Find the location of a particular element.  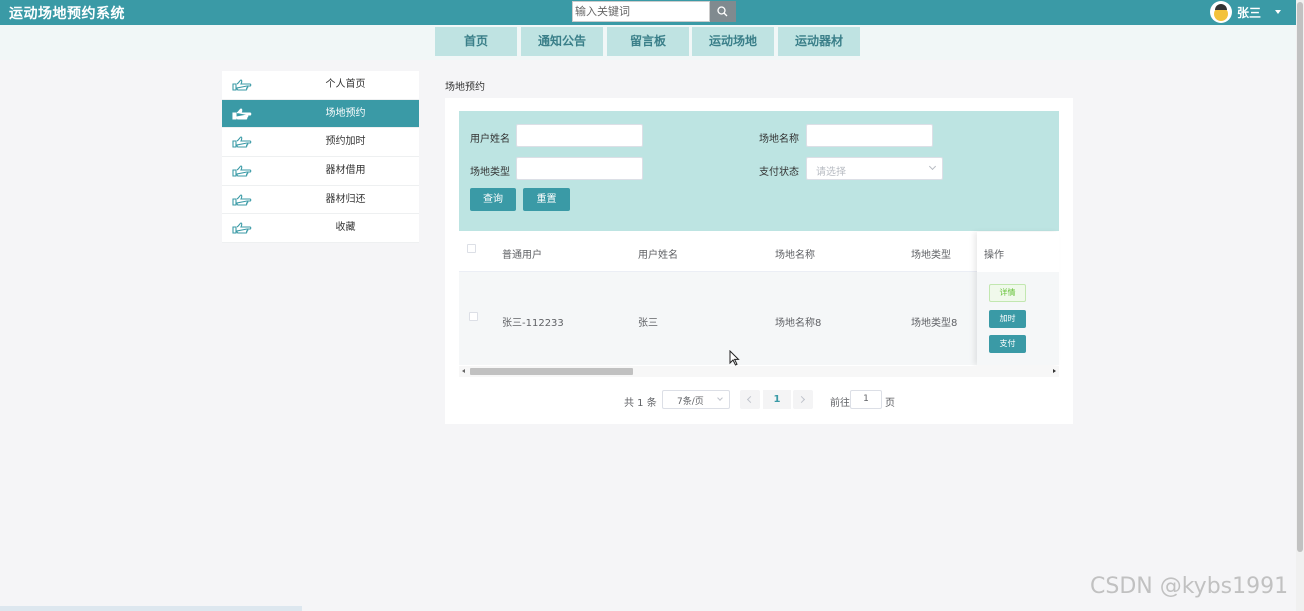

table-cell: 场地类型8 is located at coordinates (934, 323).